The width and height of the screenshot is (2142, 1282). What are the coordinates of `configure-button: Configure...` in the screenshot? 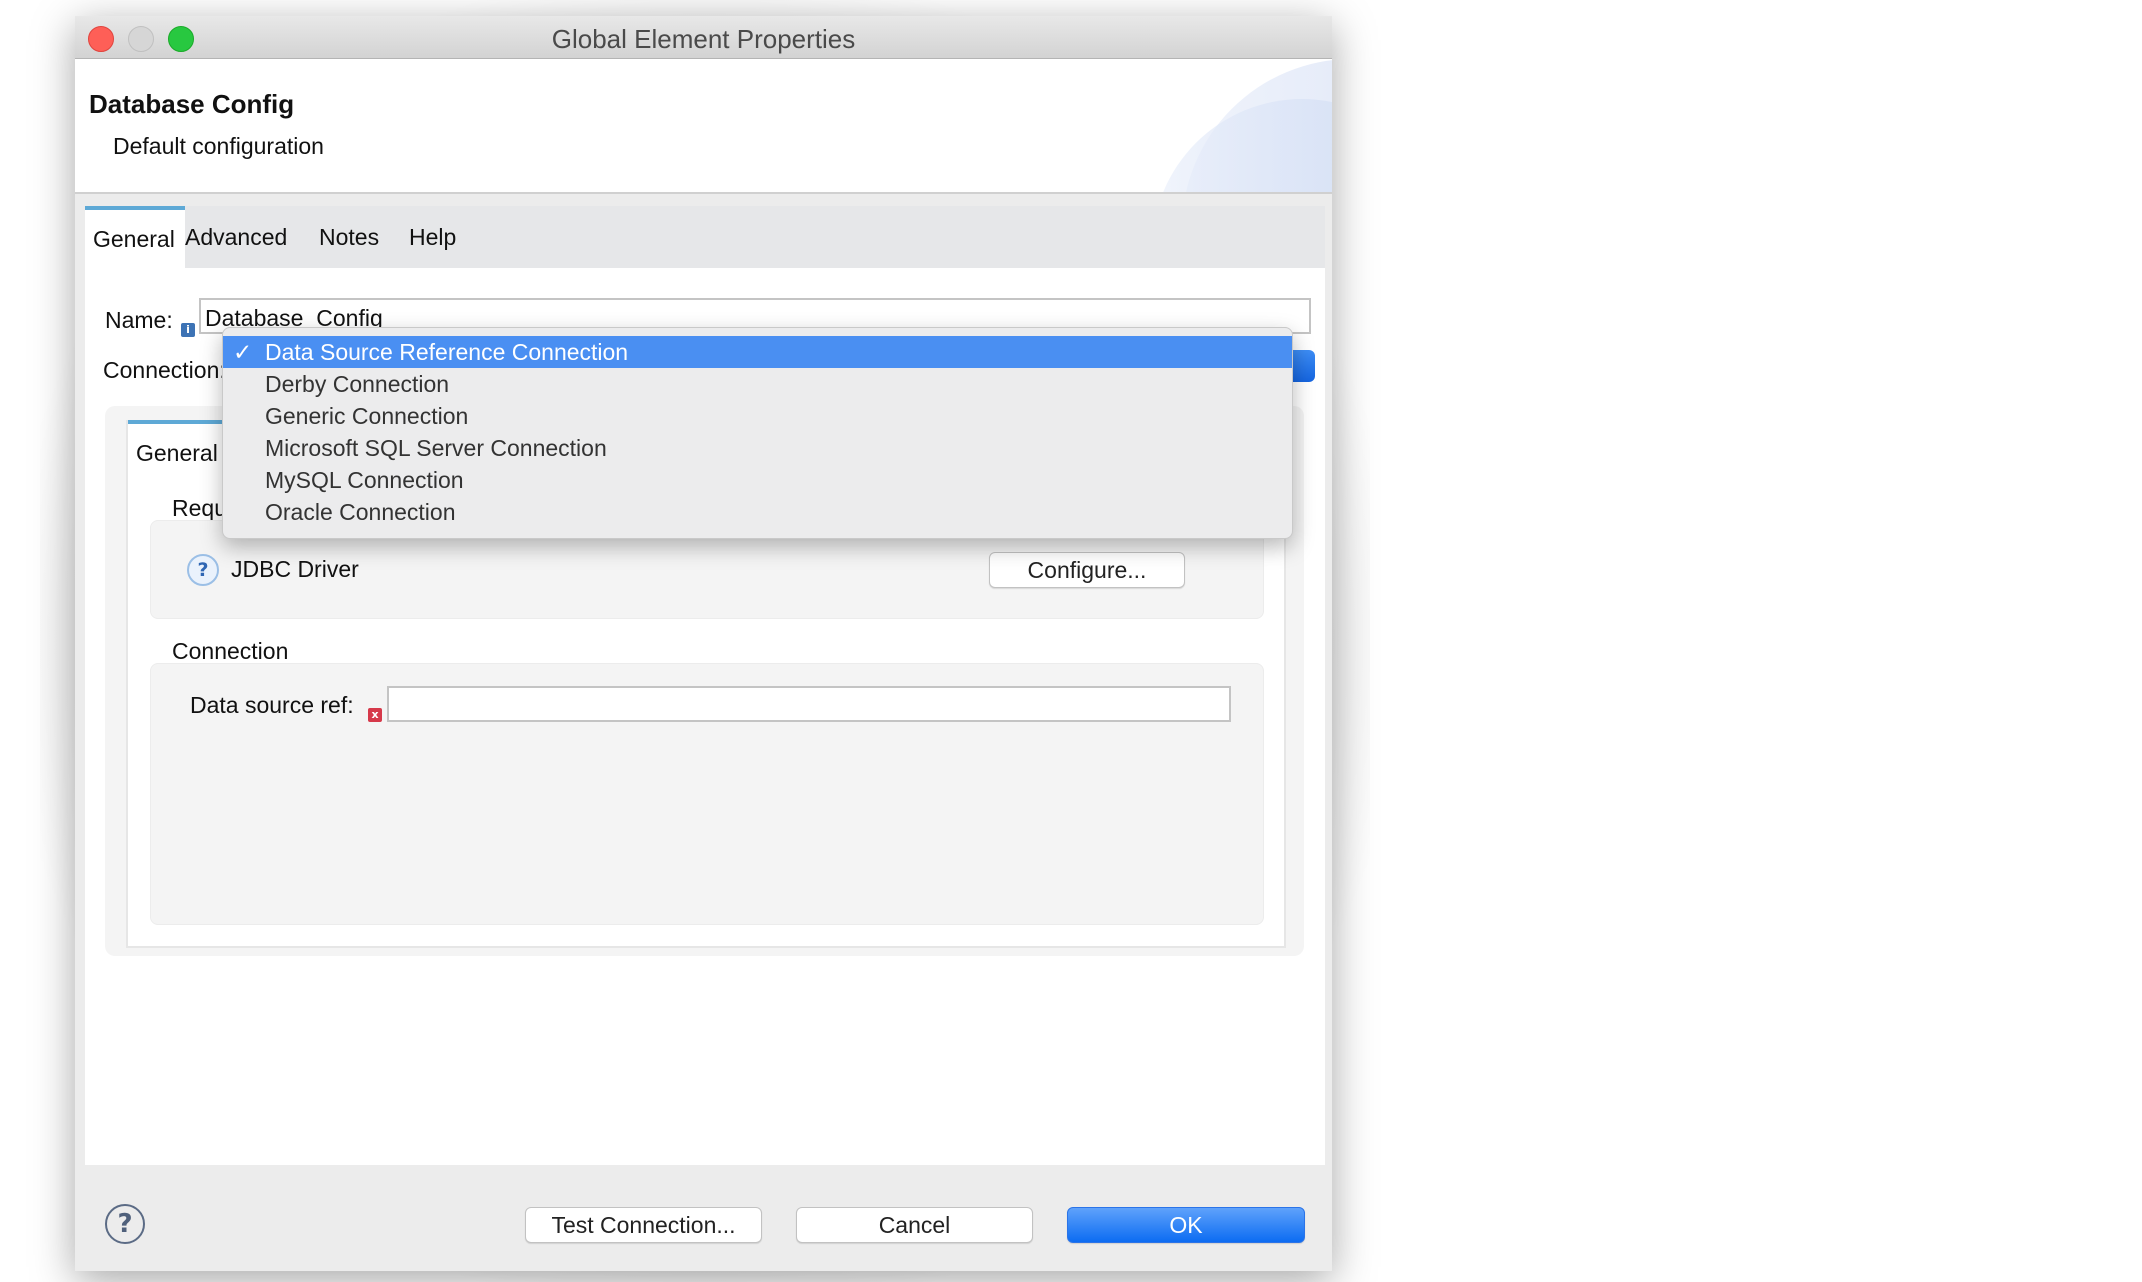 It's located at (1087, 570).